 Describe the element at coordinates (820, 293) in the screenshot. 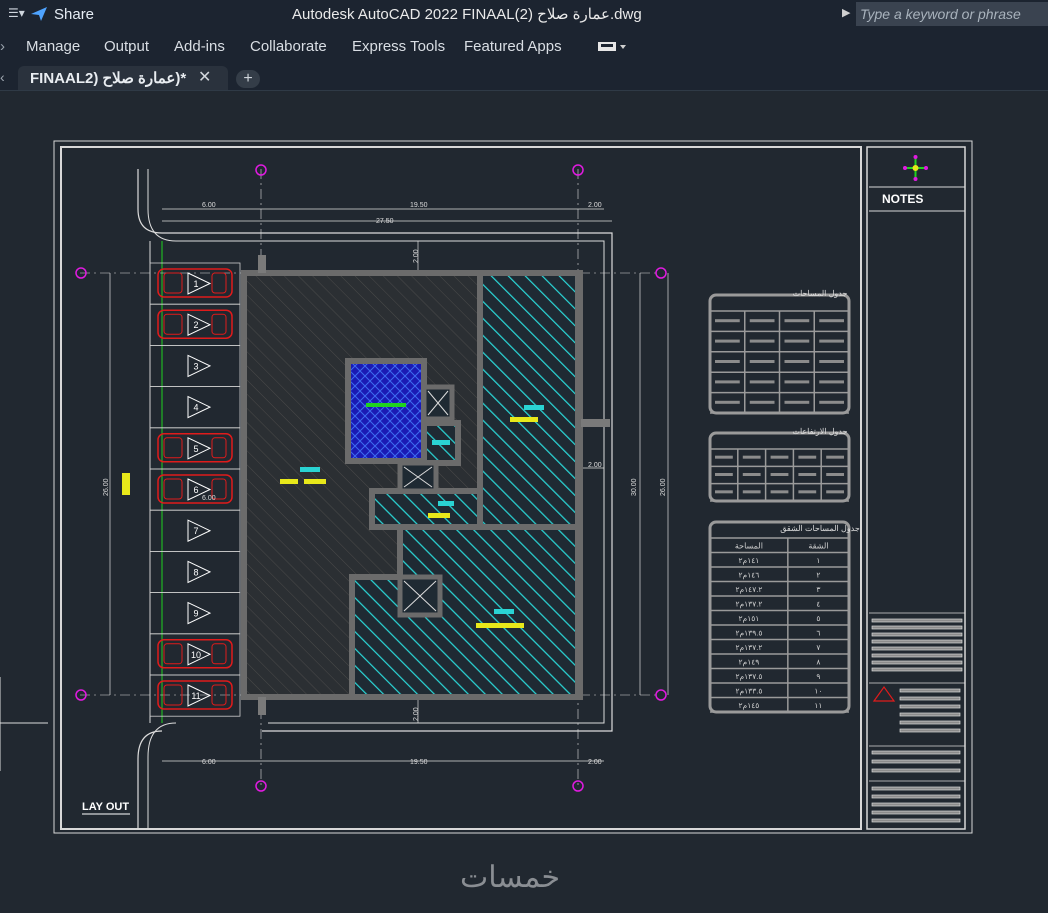

I see `table1-title: جدول المساحات` at that location.